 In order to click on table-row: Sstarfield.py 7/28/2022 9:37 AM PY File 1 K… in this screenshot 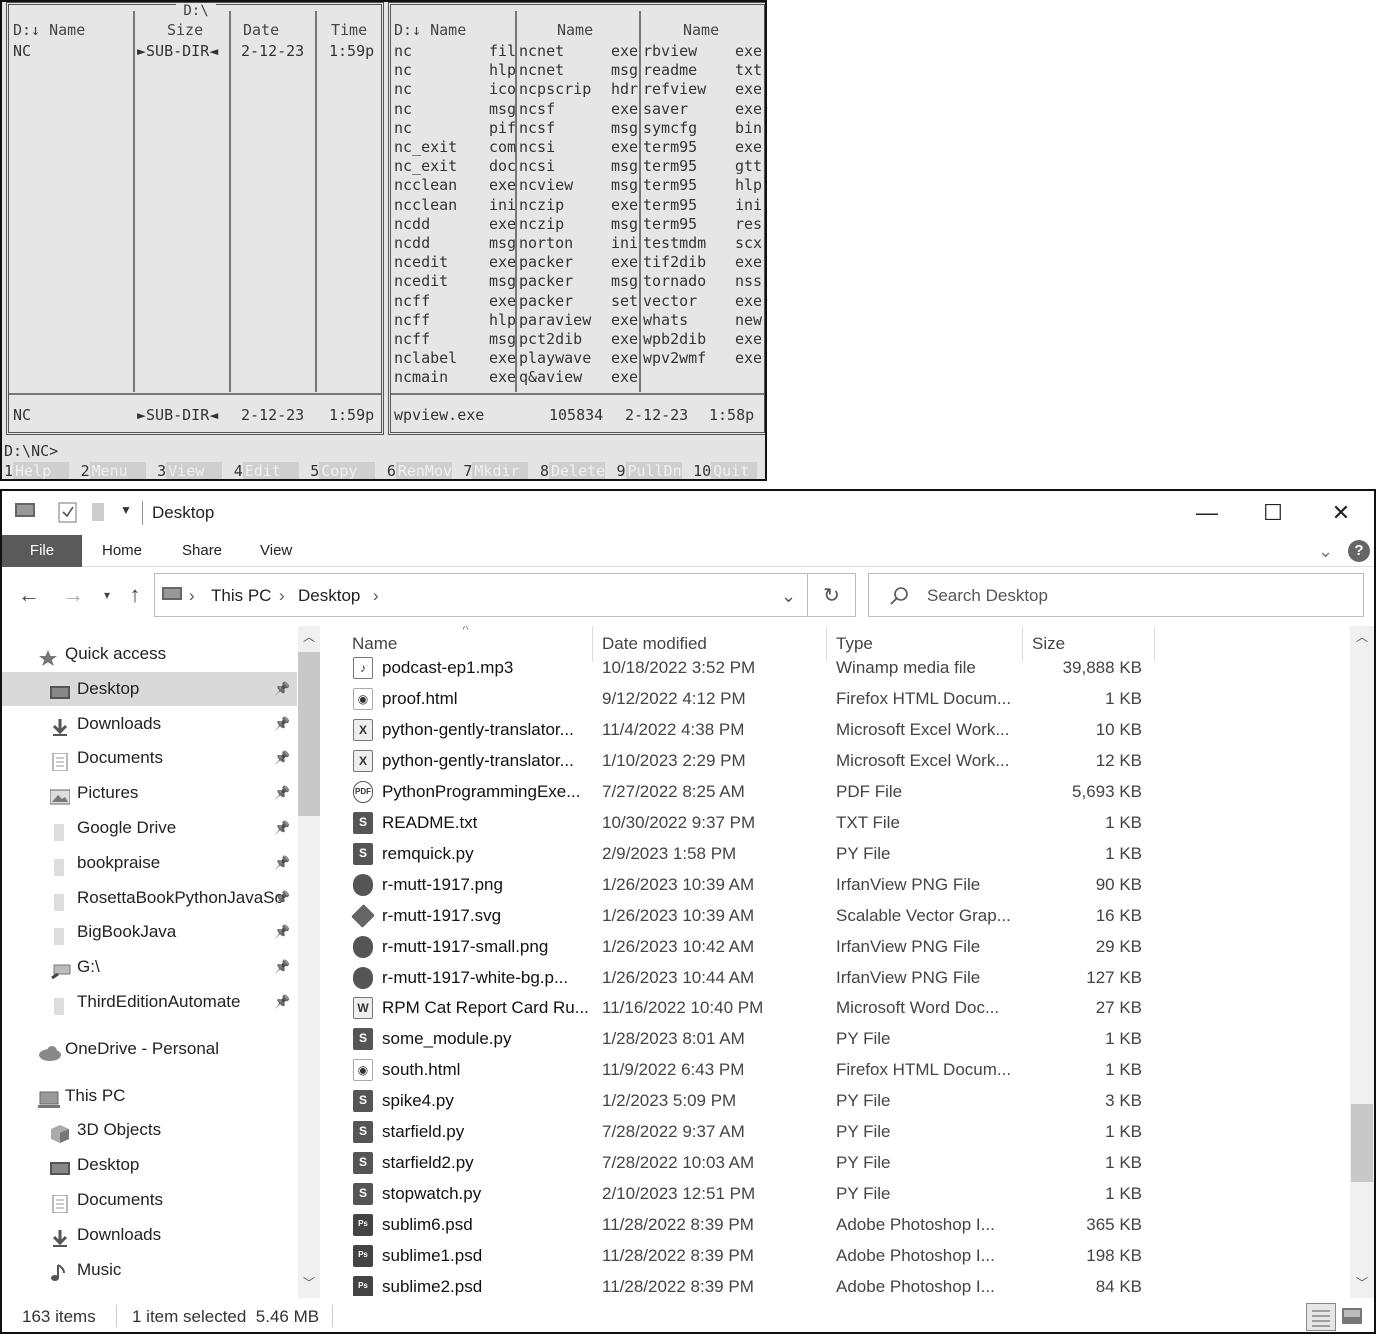, I will do `click(848, 1131)`.